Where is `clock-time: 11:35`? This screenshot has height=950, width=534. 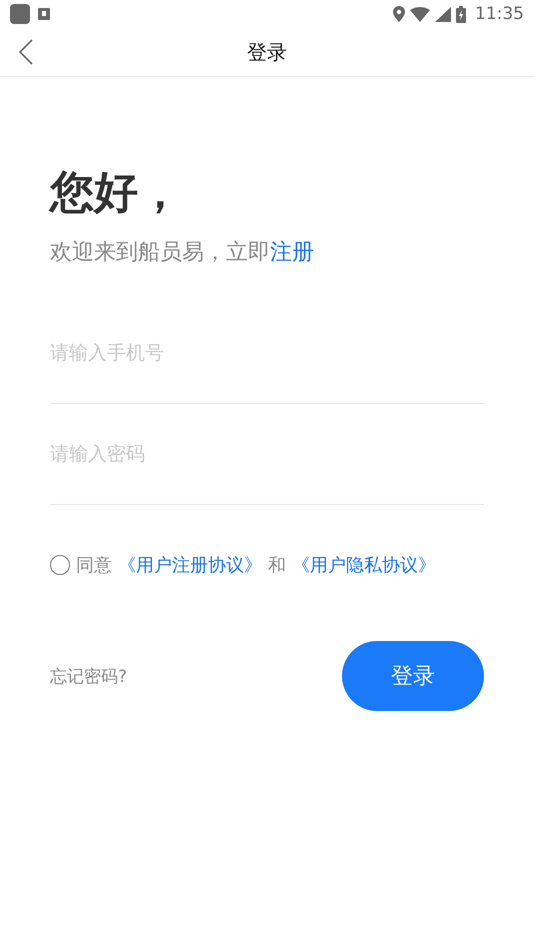
clock-time: 11:35 is located at coordinates (499, 14).